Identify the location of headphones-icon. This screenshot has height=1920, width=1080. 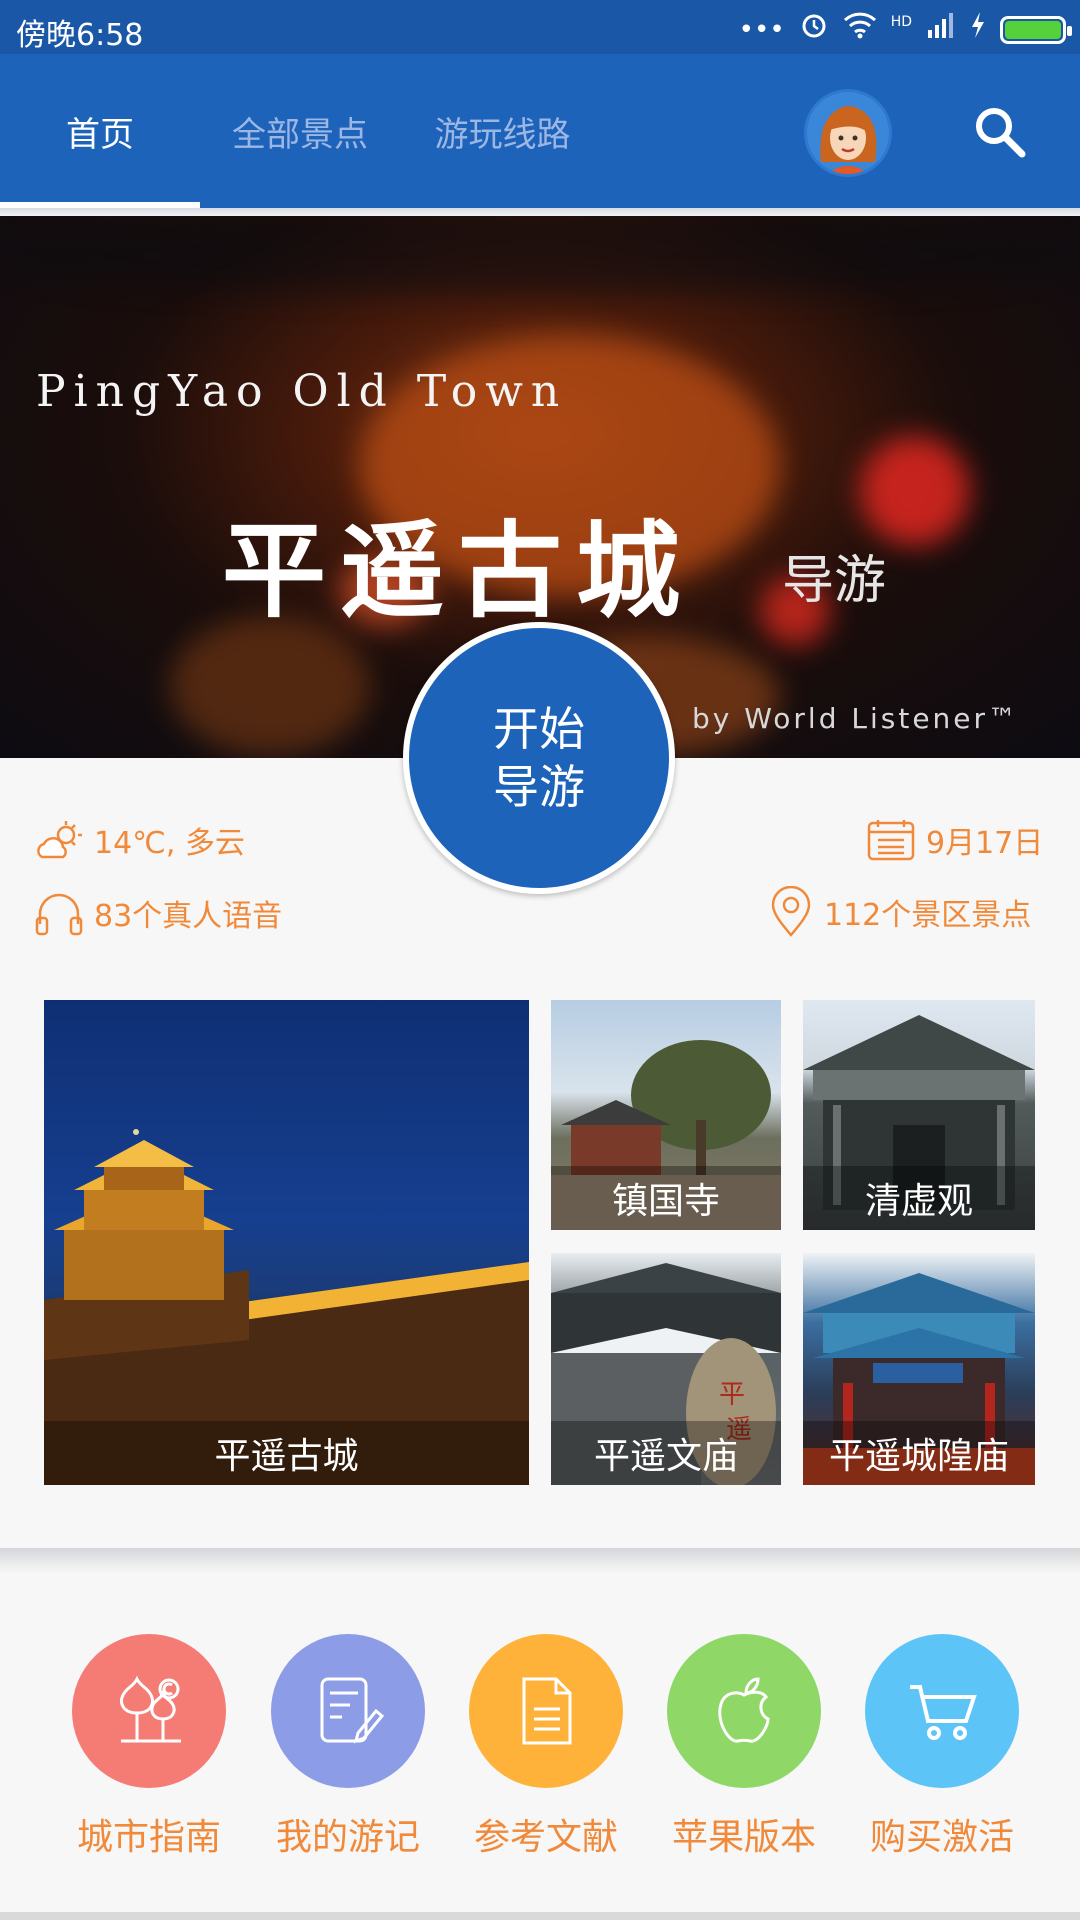
(59, 914).